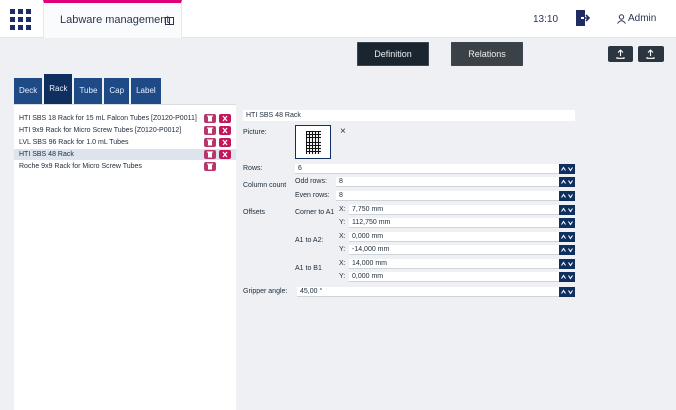 This screenshot has height=410, width=676. I want to click on rows-stepper, so click(567, 169).